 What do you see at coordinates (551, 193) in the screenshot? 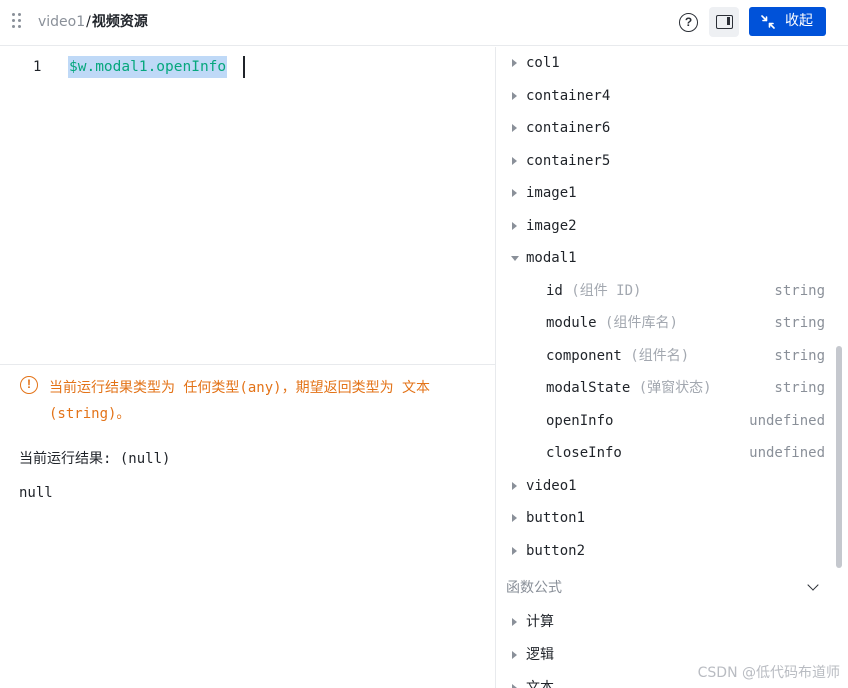
I see `tree-node-label: image1` at bounding box center [551, 193].